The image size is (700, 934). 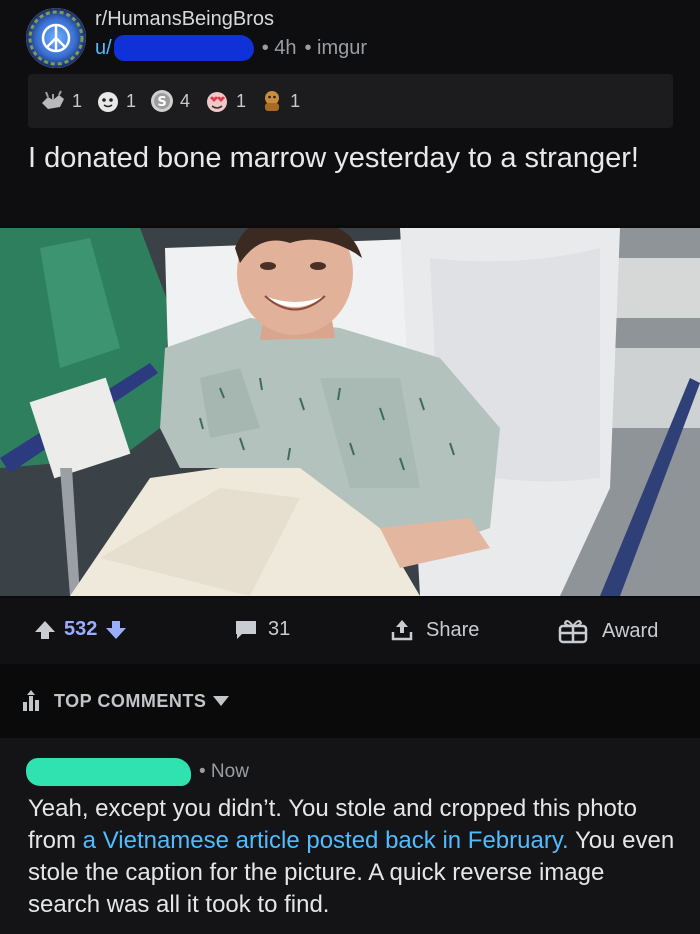 What do you see at coordinates (402, 630) in the screenshot?
I see `share-icon` at bounding box center [402, 630].